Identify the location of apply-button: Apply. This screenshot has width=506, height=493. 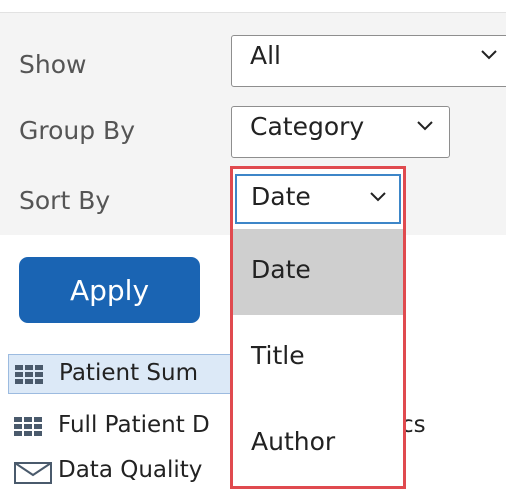
(109, 290).